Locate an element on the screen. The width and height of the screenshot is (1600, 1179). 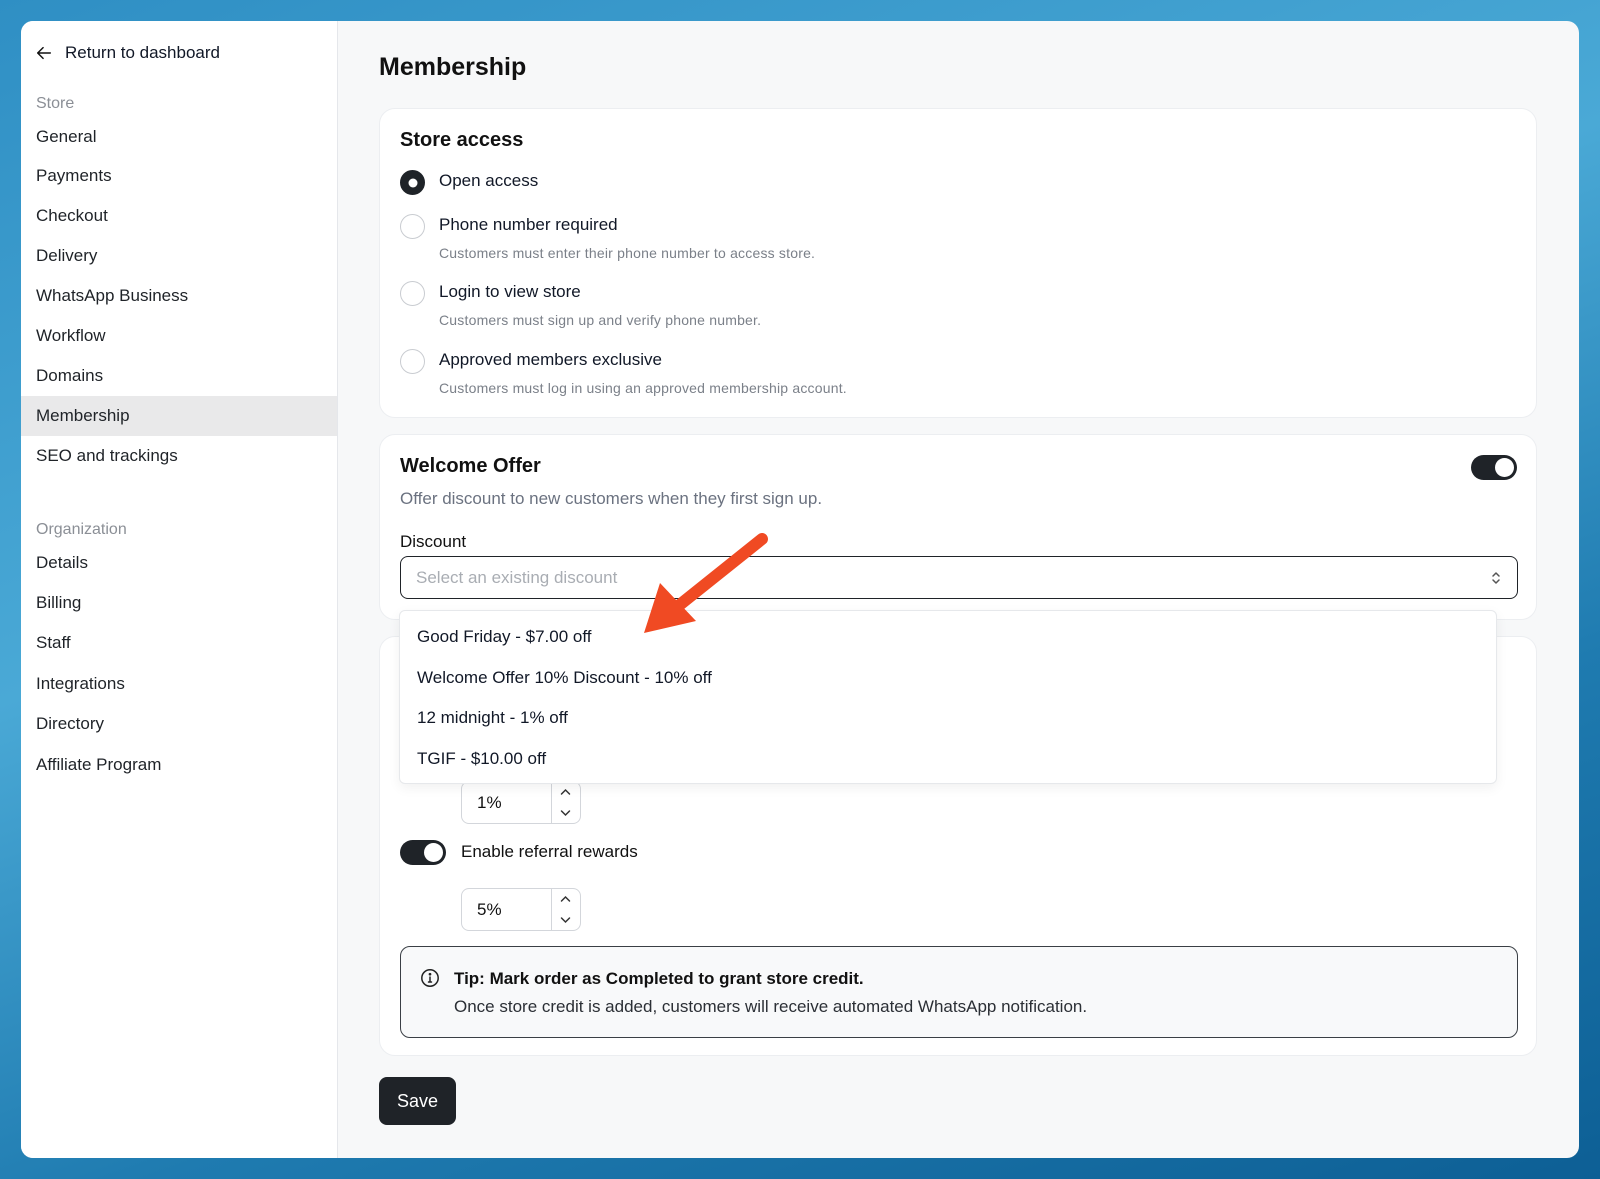
store-section-label: Store is located at coordinates (55, 103).